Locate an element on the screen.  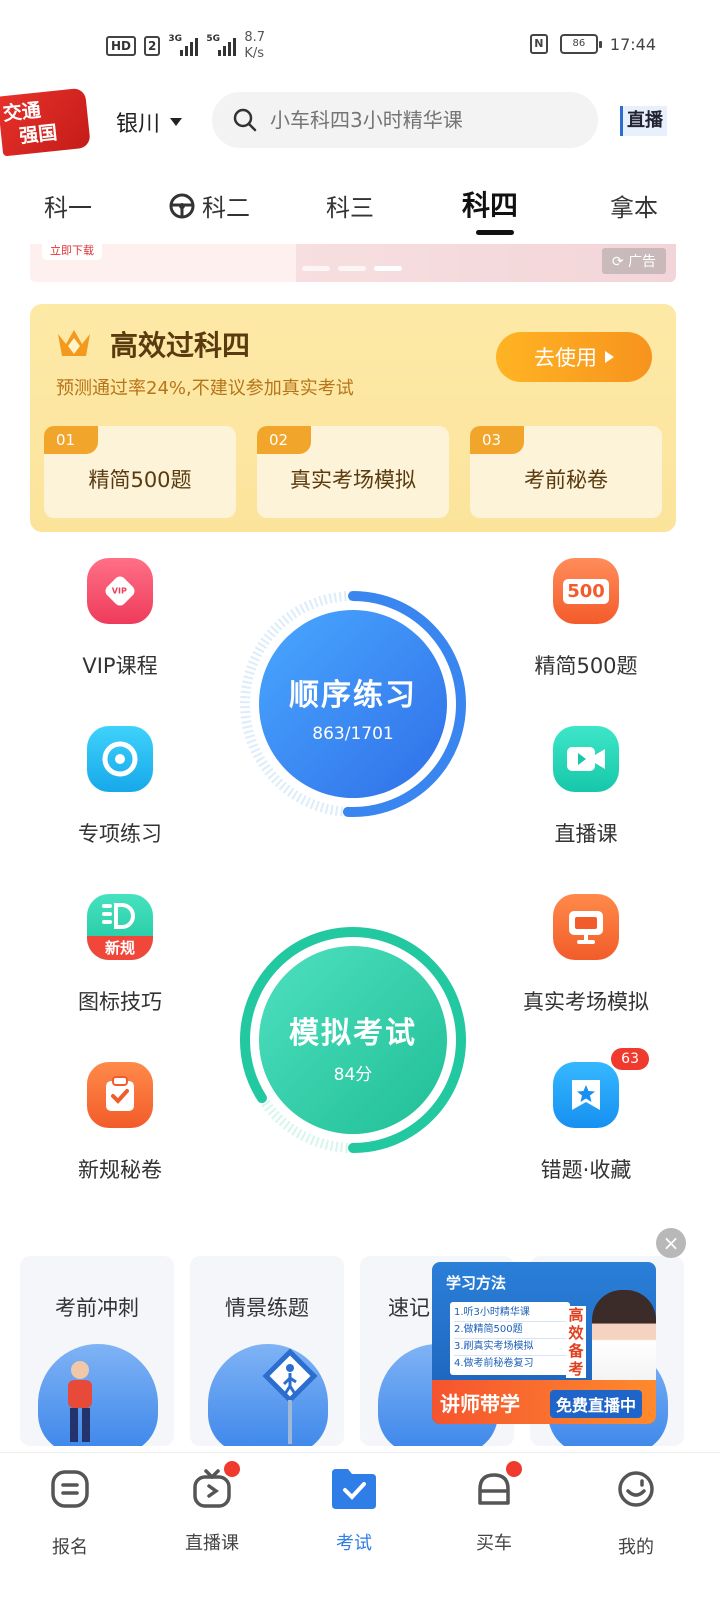
quick-card-label: 考前冲刺 is located at coordinates (97, 1308).